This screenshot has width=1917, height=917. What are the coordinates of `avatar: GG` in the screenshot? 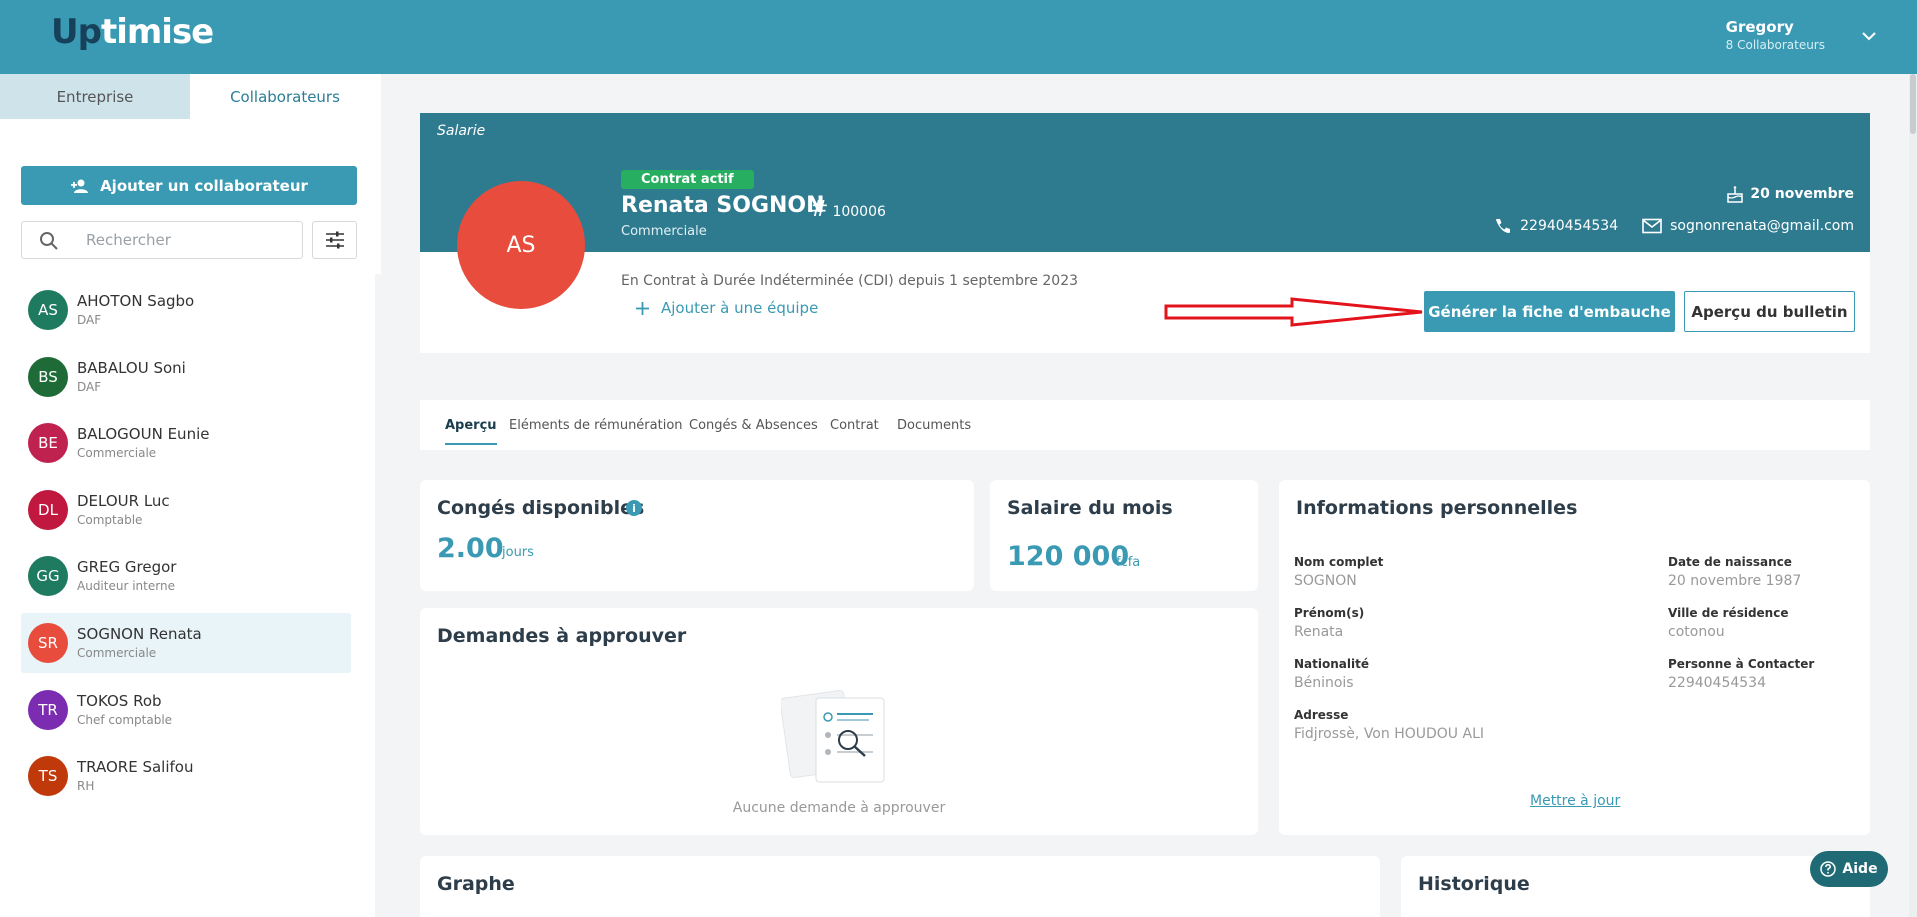 It's located at (48, 576).